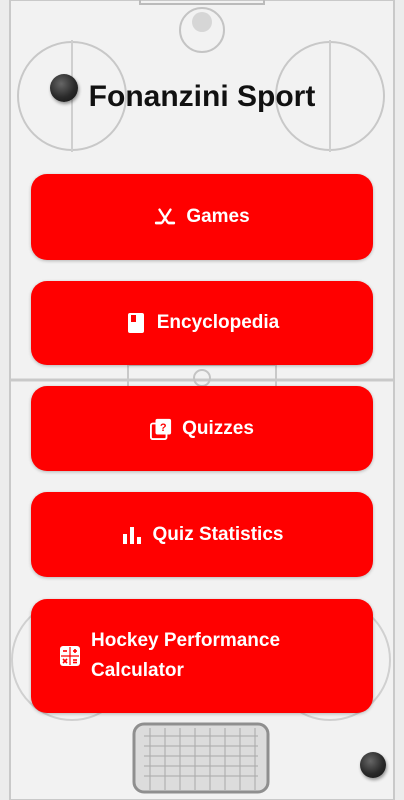  What do you see at coordinates (218, 322) in the screenshot?
I see `encyclopedia-label: Encyclopedia` at bounding box center [218, 322].